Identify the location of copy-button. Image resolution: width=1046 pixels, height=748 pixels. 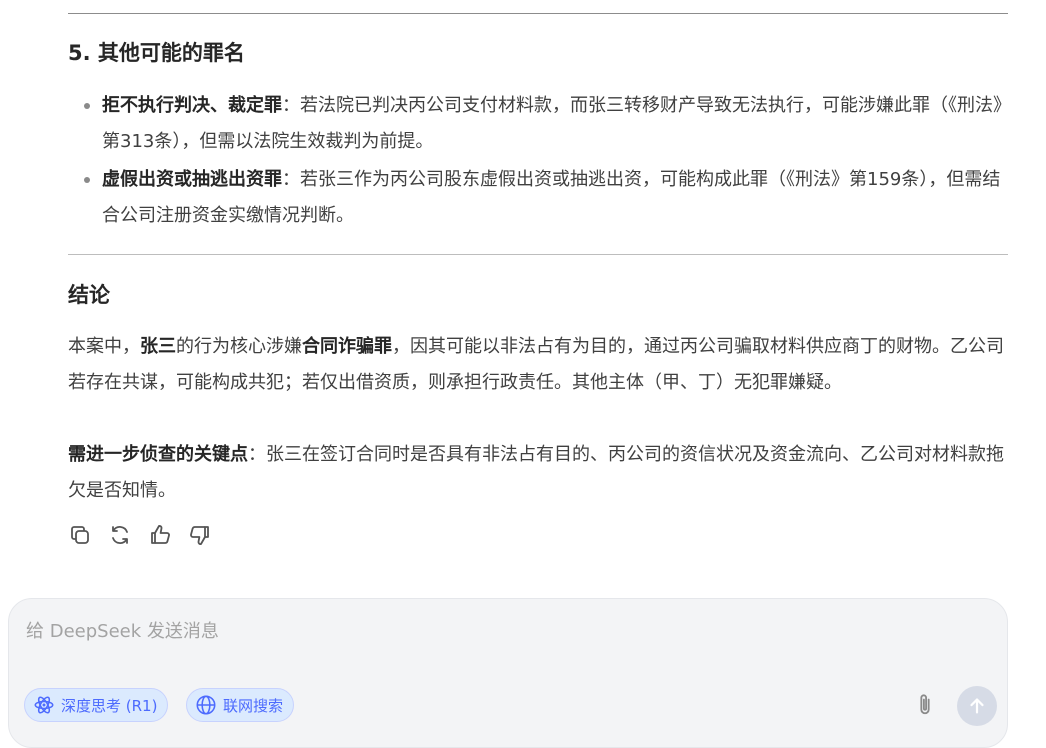
(80, 535).